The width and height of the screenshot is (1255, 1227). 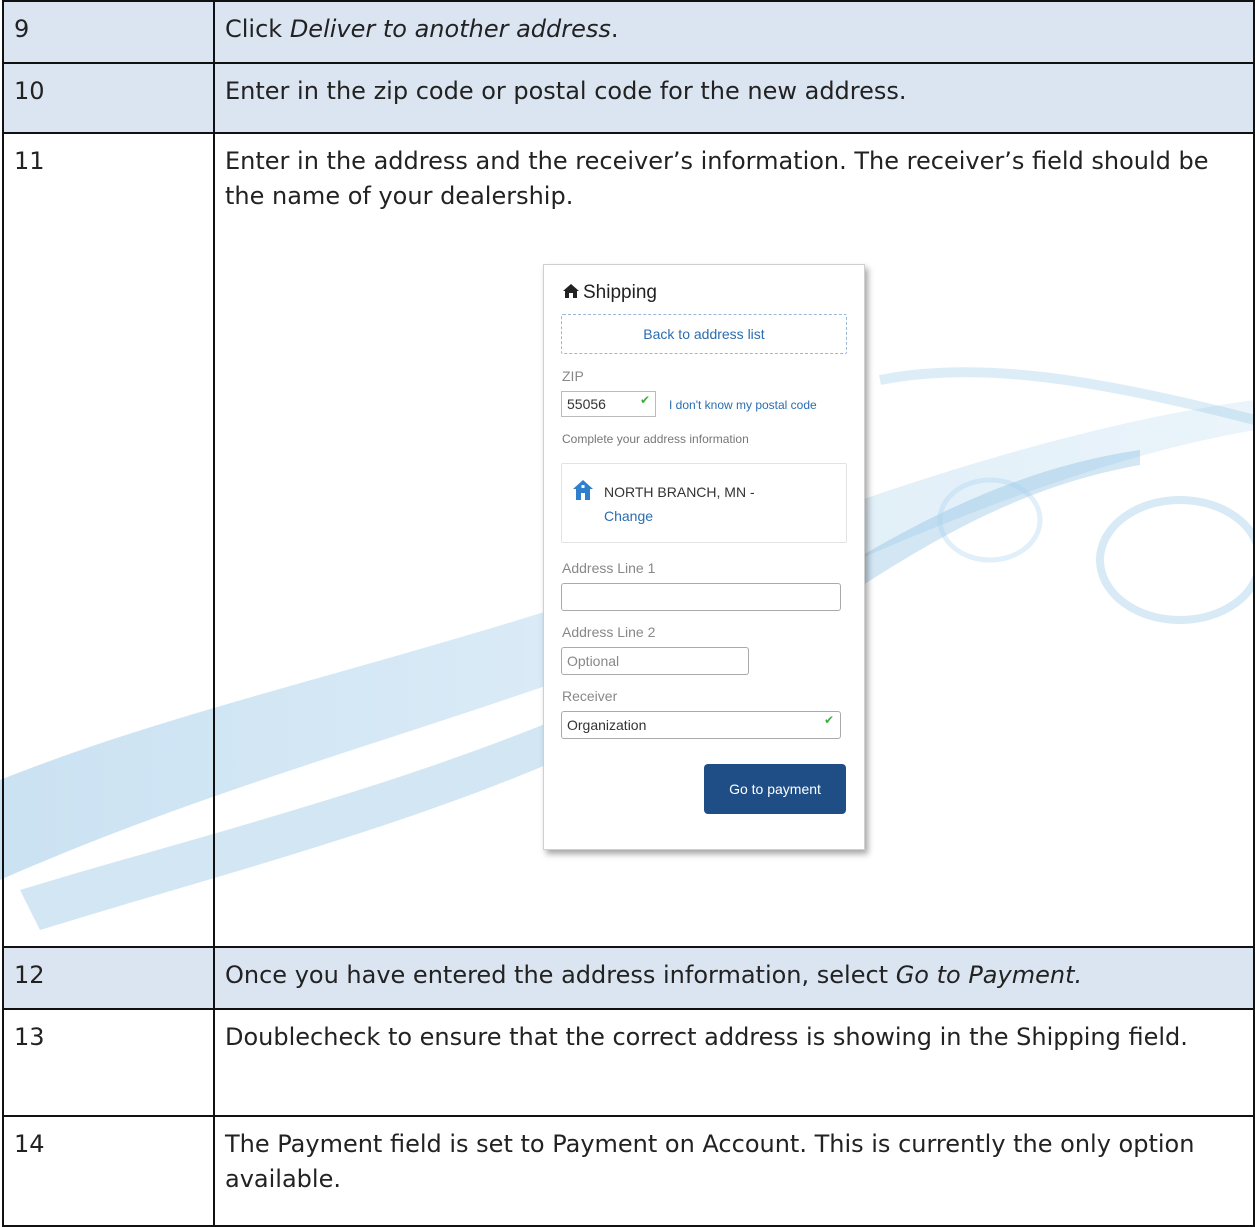 I want to click on house-icon, so click(x=583, y=490).